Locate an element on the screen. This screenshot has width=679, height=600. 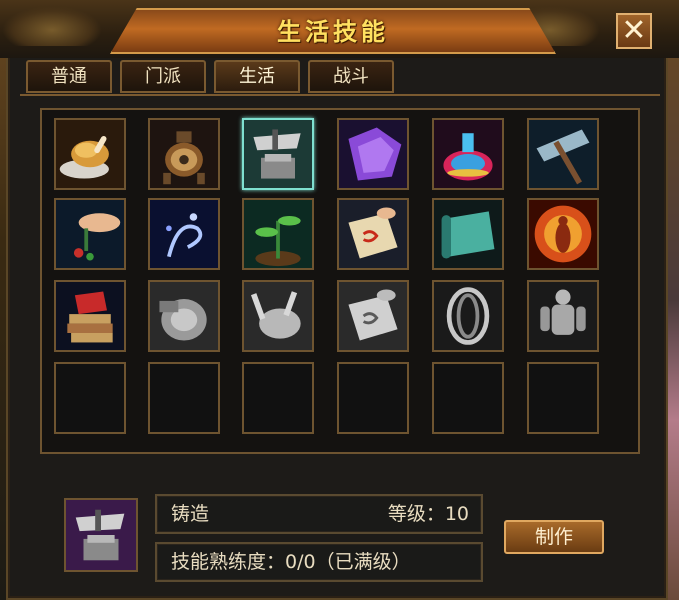
skill-info-row: 铸造 等级：10 is located at coordinates (319, 514).